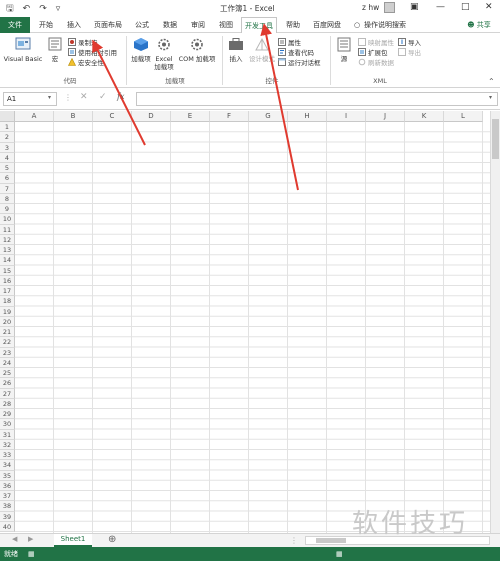  Describe the element at coordinates (43, 9) in the screenshot. I see `redo-icon: ↷` at that location.